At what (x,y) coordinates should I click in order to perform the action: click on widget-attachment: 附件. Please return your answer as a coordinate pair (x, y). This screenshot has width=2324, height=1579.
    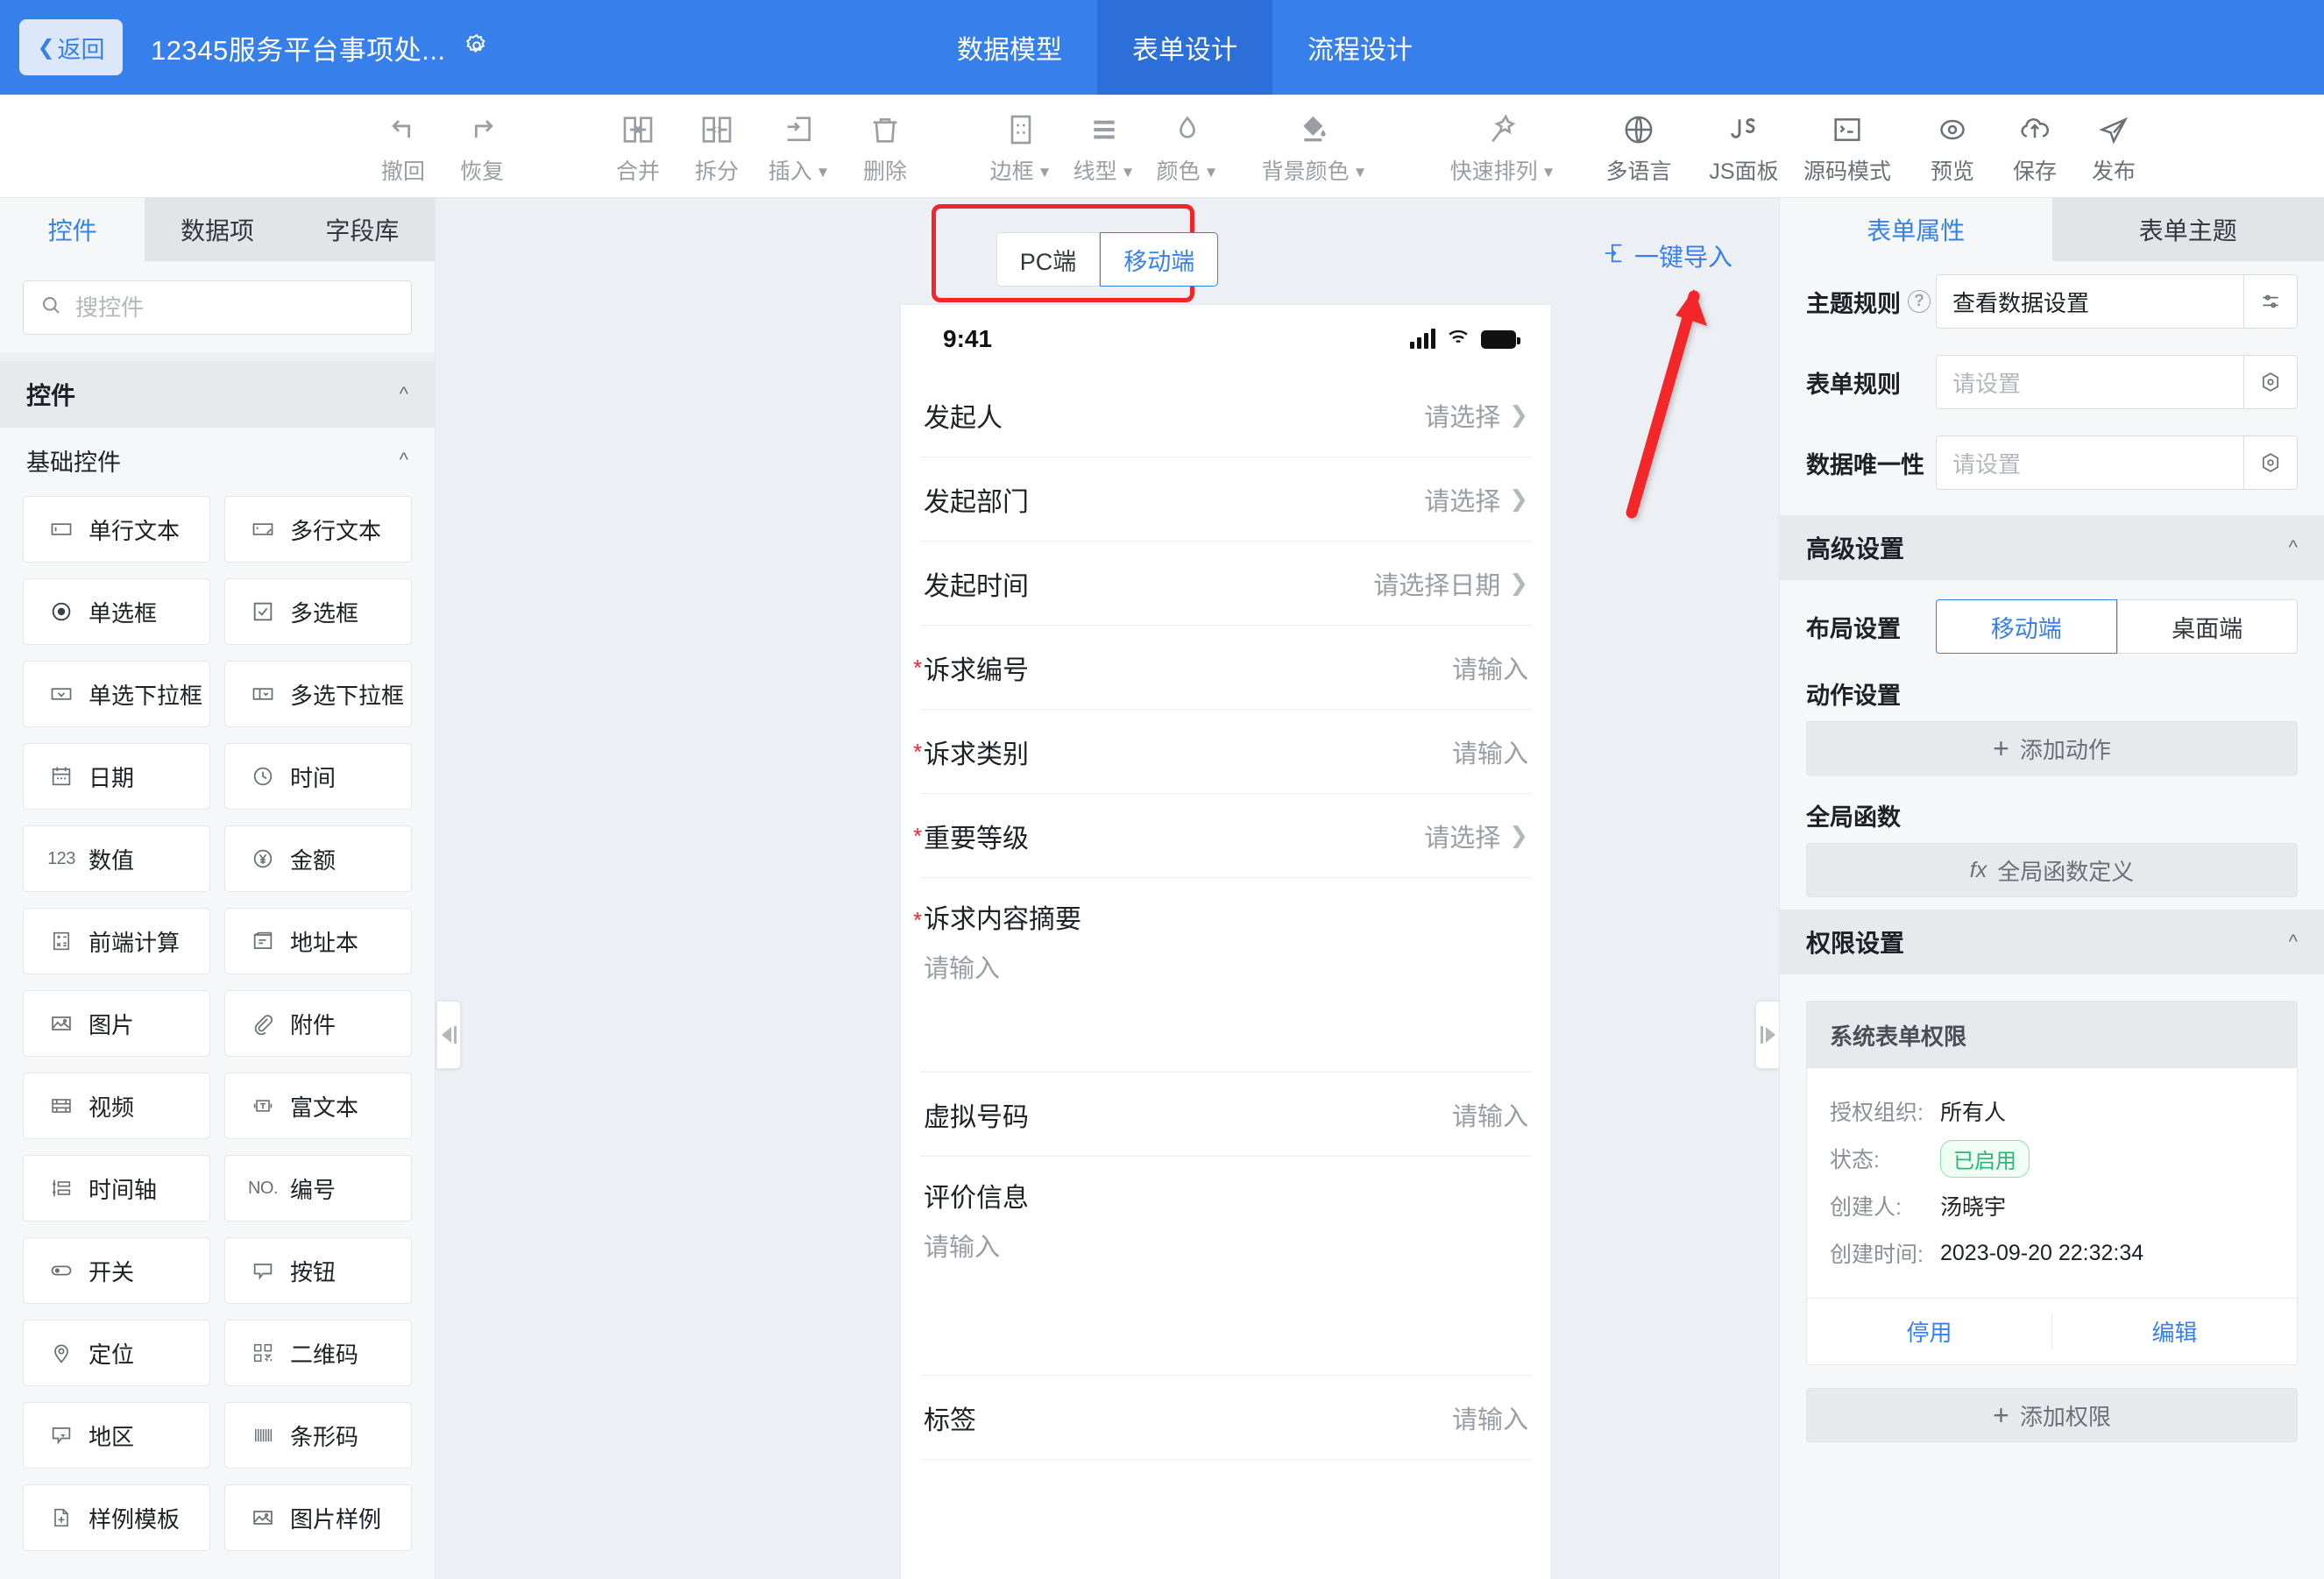
    Looking at the image, I should click on (318, 1023).